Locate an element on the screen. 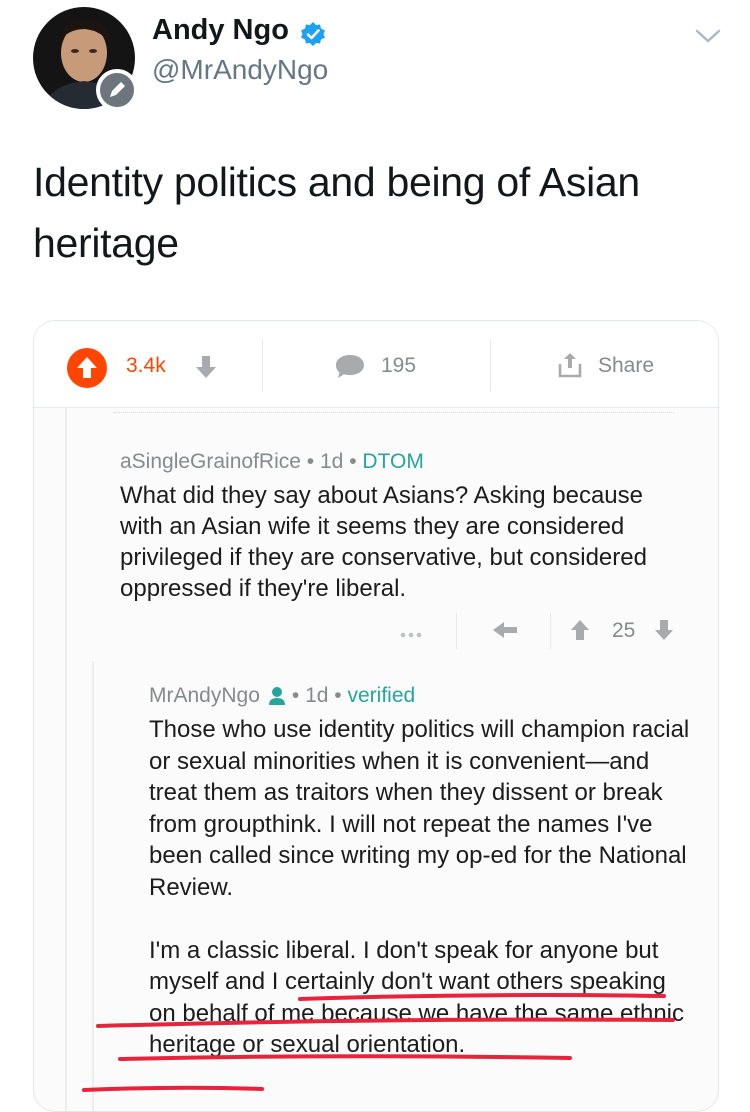  reply-icon is located at coordinates (505, 630).